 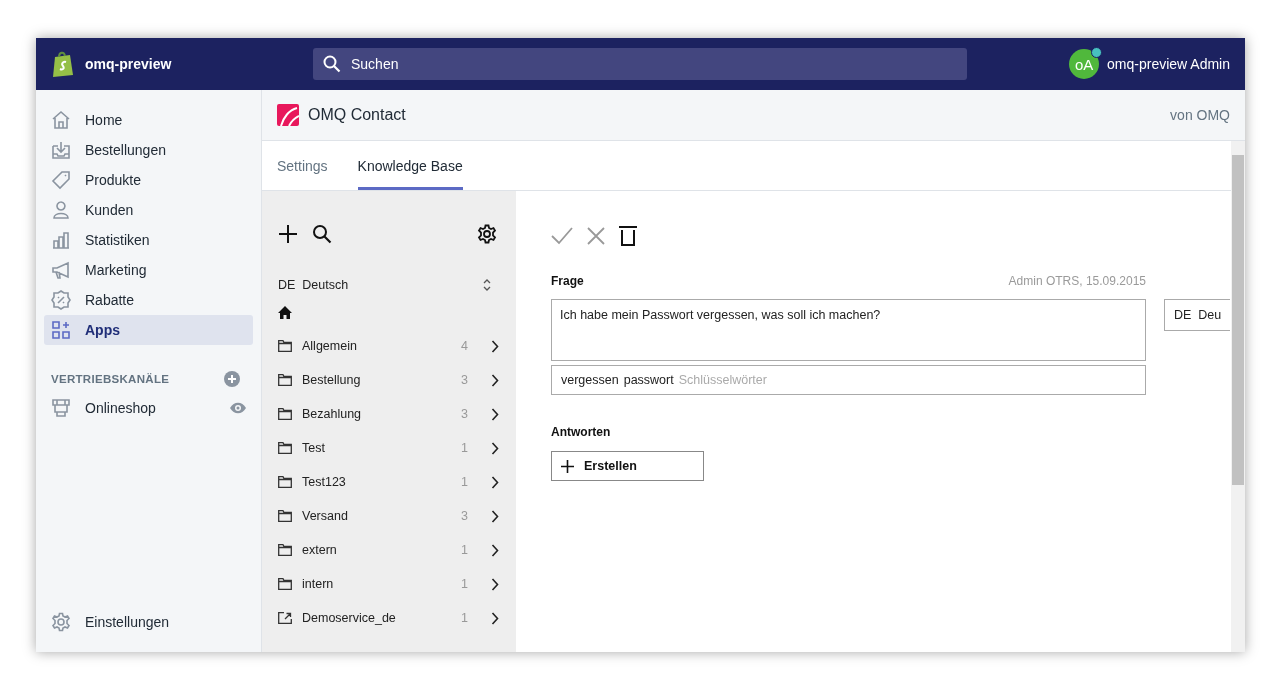 I want to click on search-field: Suchen, so click(x=640, y=64).